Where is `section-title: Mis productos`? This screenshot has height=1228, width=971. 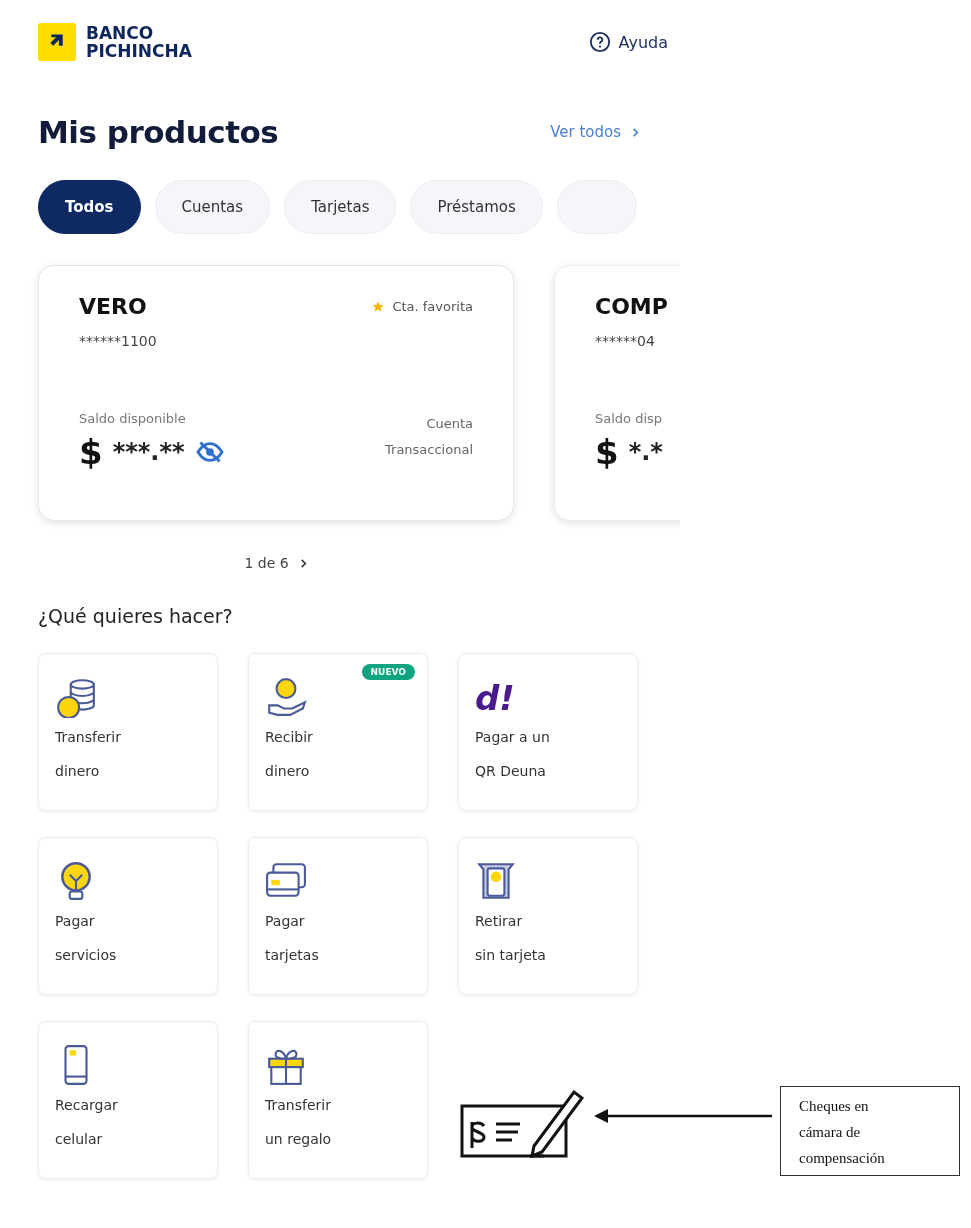
section-title: Mis productos is located at coordinates (158, 132).